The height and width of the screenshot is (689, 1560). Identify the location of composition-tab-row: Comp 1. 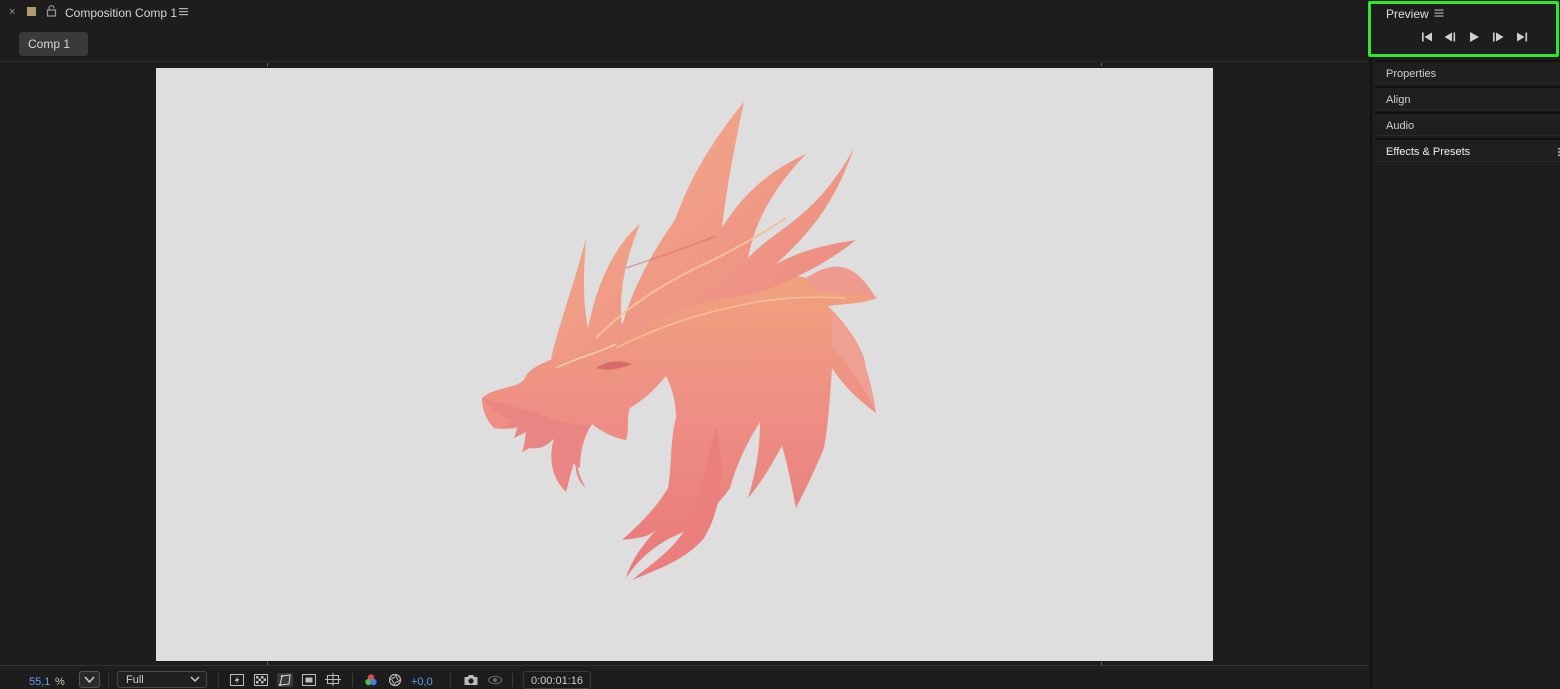
(684, 44).